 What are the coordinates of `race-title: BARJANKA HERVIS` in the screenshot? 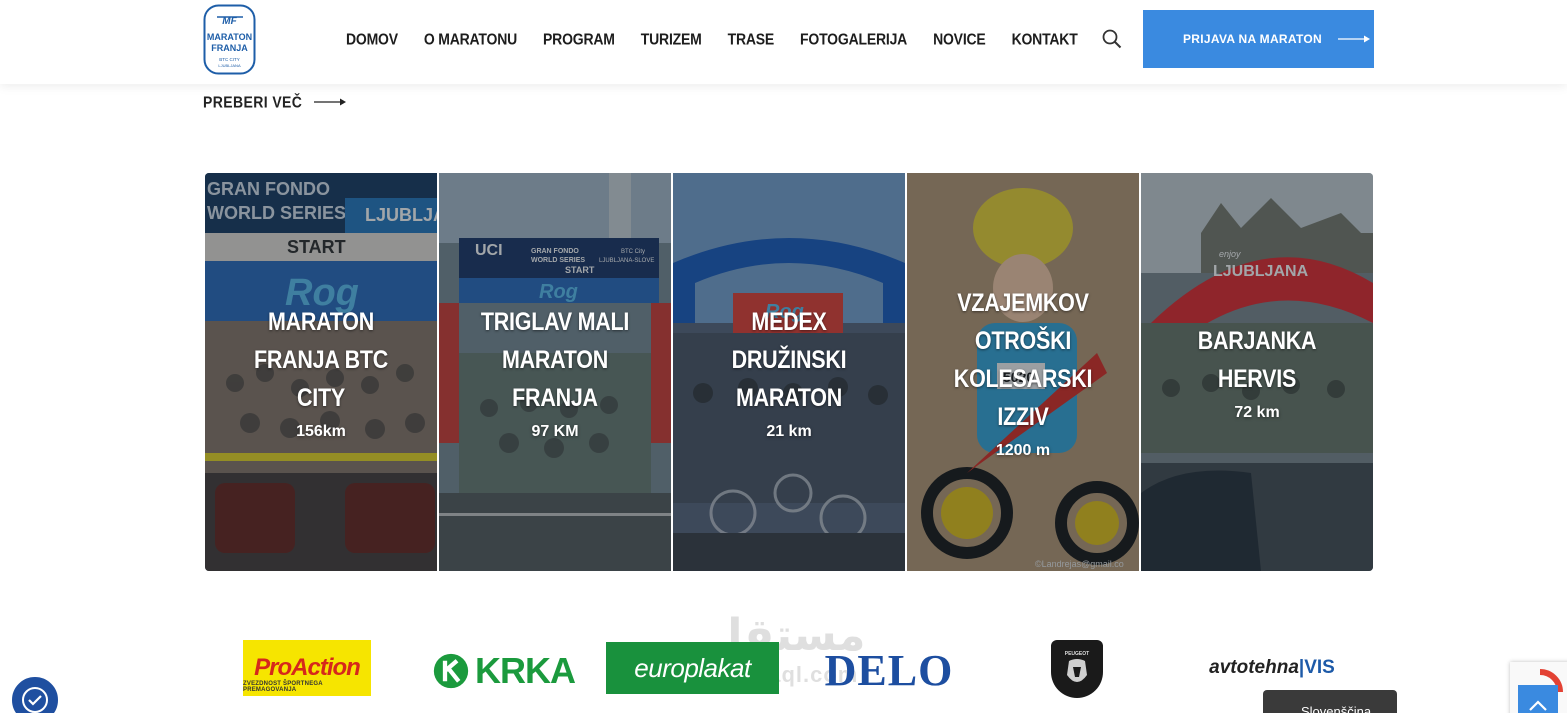 It's located at (1257, 360).